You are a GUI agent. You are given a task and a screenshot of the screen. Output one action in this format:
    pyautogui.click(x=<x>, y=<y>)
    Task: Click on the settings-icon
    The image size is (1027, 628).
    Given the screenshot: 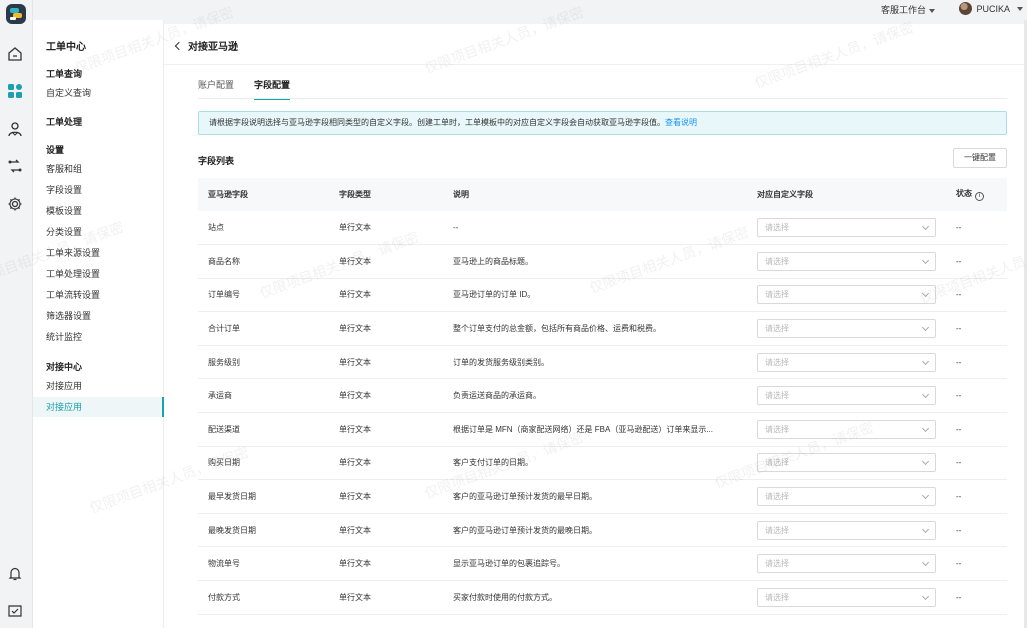 What is the action you would take?
    pyautogui.click(x=15, y=204)
    